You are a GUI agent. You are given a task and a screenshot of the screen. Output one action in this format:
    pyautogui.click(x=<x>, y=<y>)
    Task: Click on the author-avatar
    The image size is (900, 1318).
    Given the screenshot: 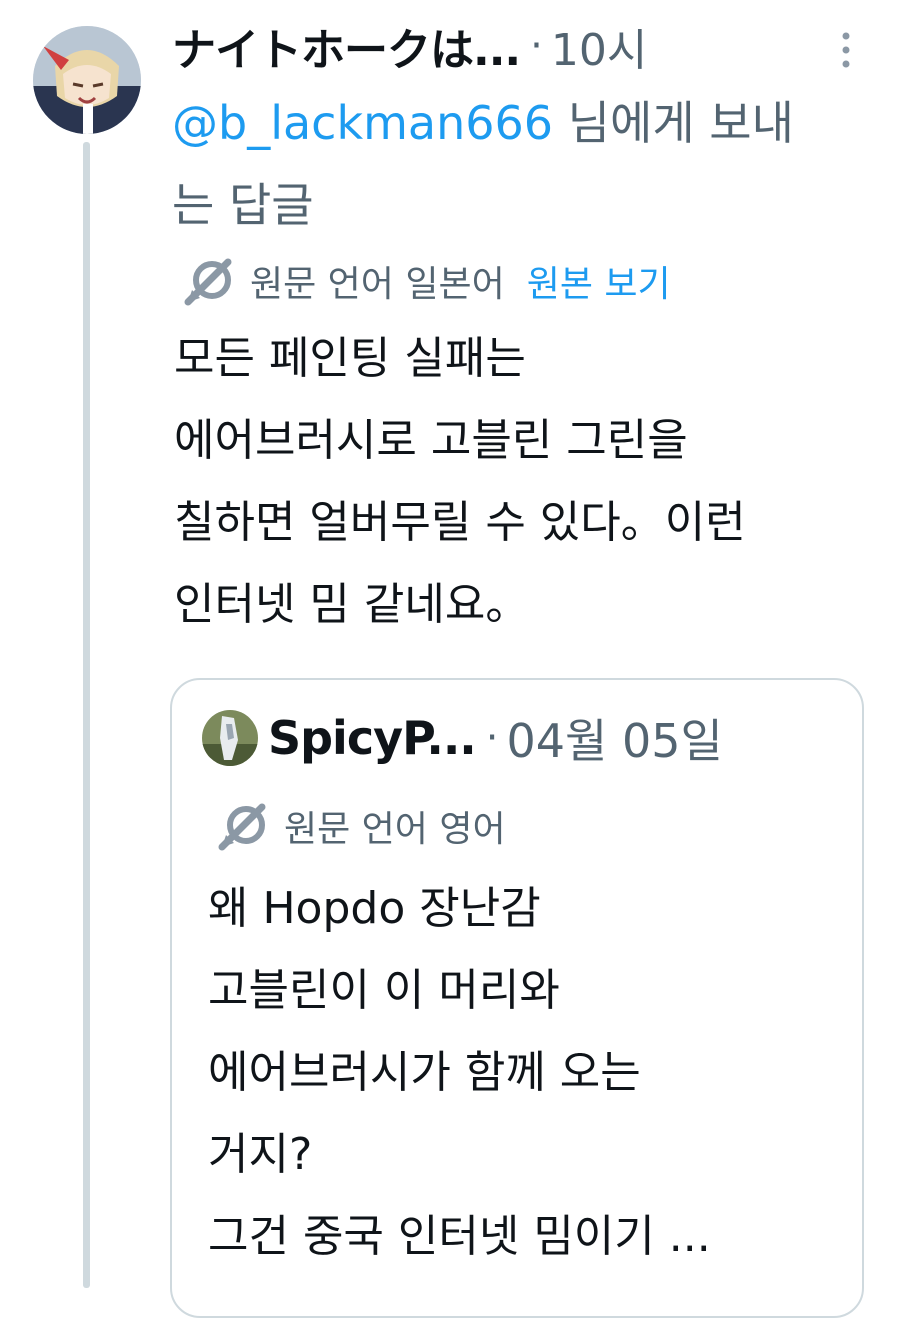 What is the action you would take?
    pyautogui.click(x=87, y=80)
    